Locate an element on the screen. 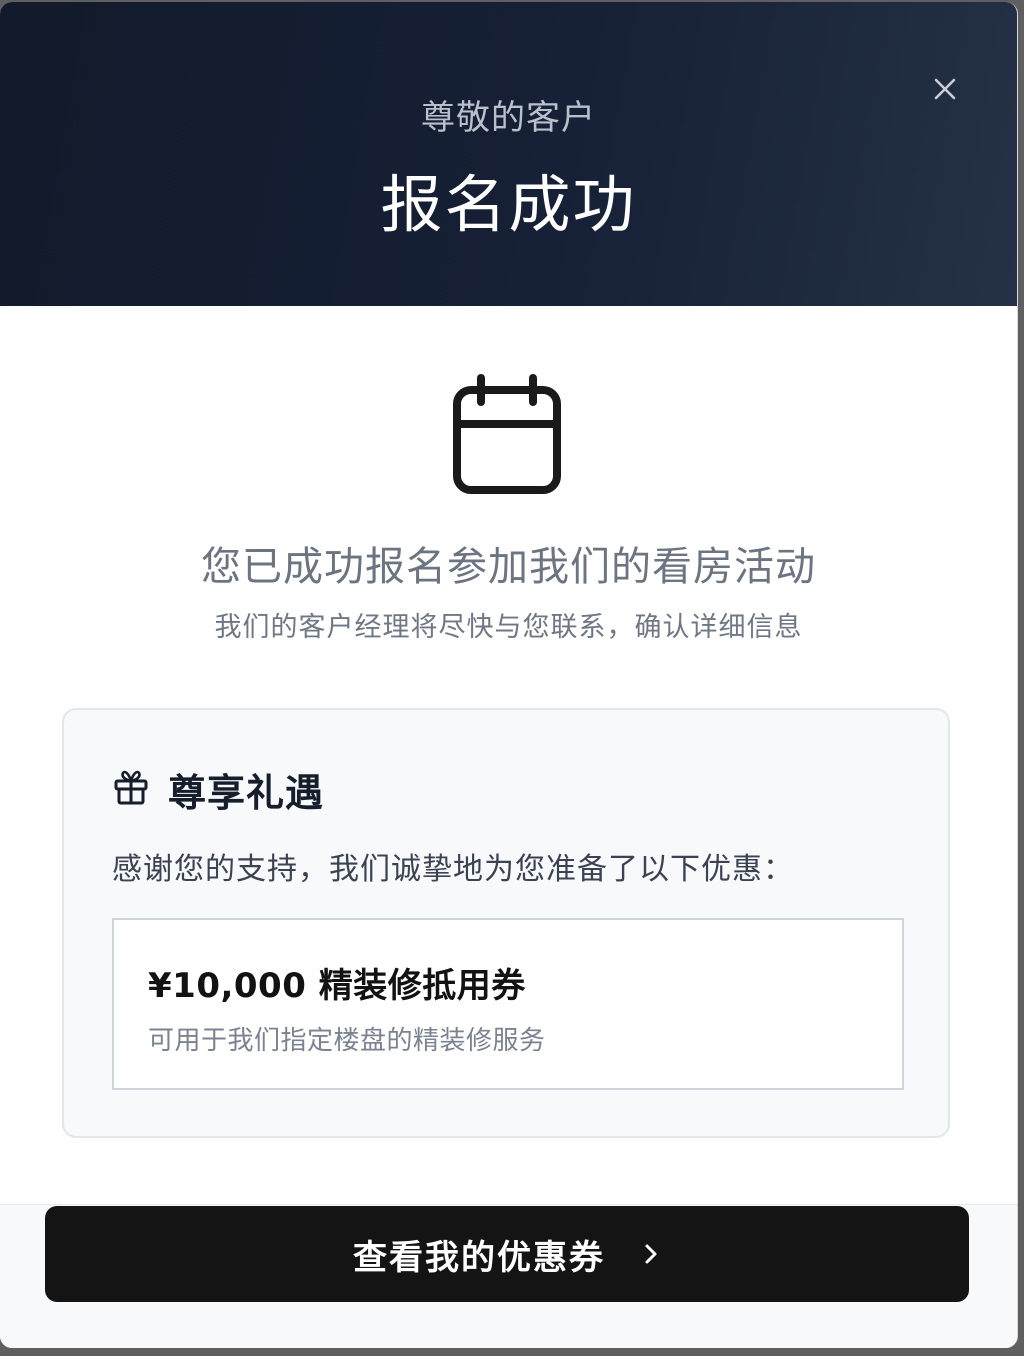  close-icon is located at coordinates (945, 89).